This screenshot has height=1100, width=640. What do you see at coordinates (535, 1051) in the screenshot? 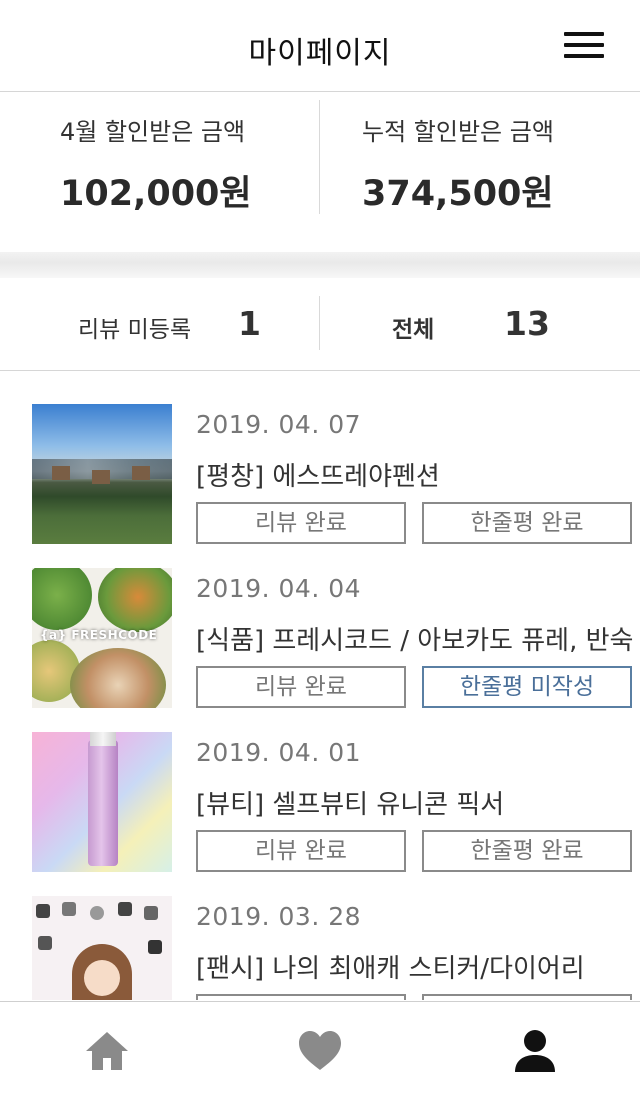
I see `person-icon` at bounding box center [535, 1051].